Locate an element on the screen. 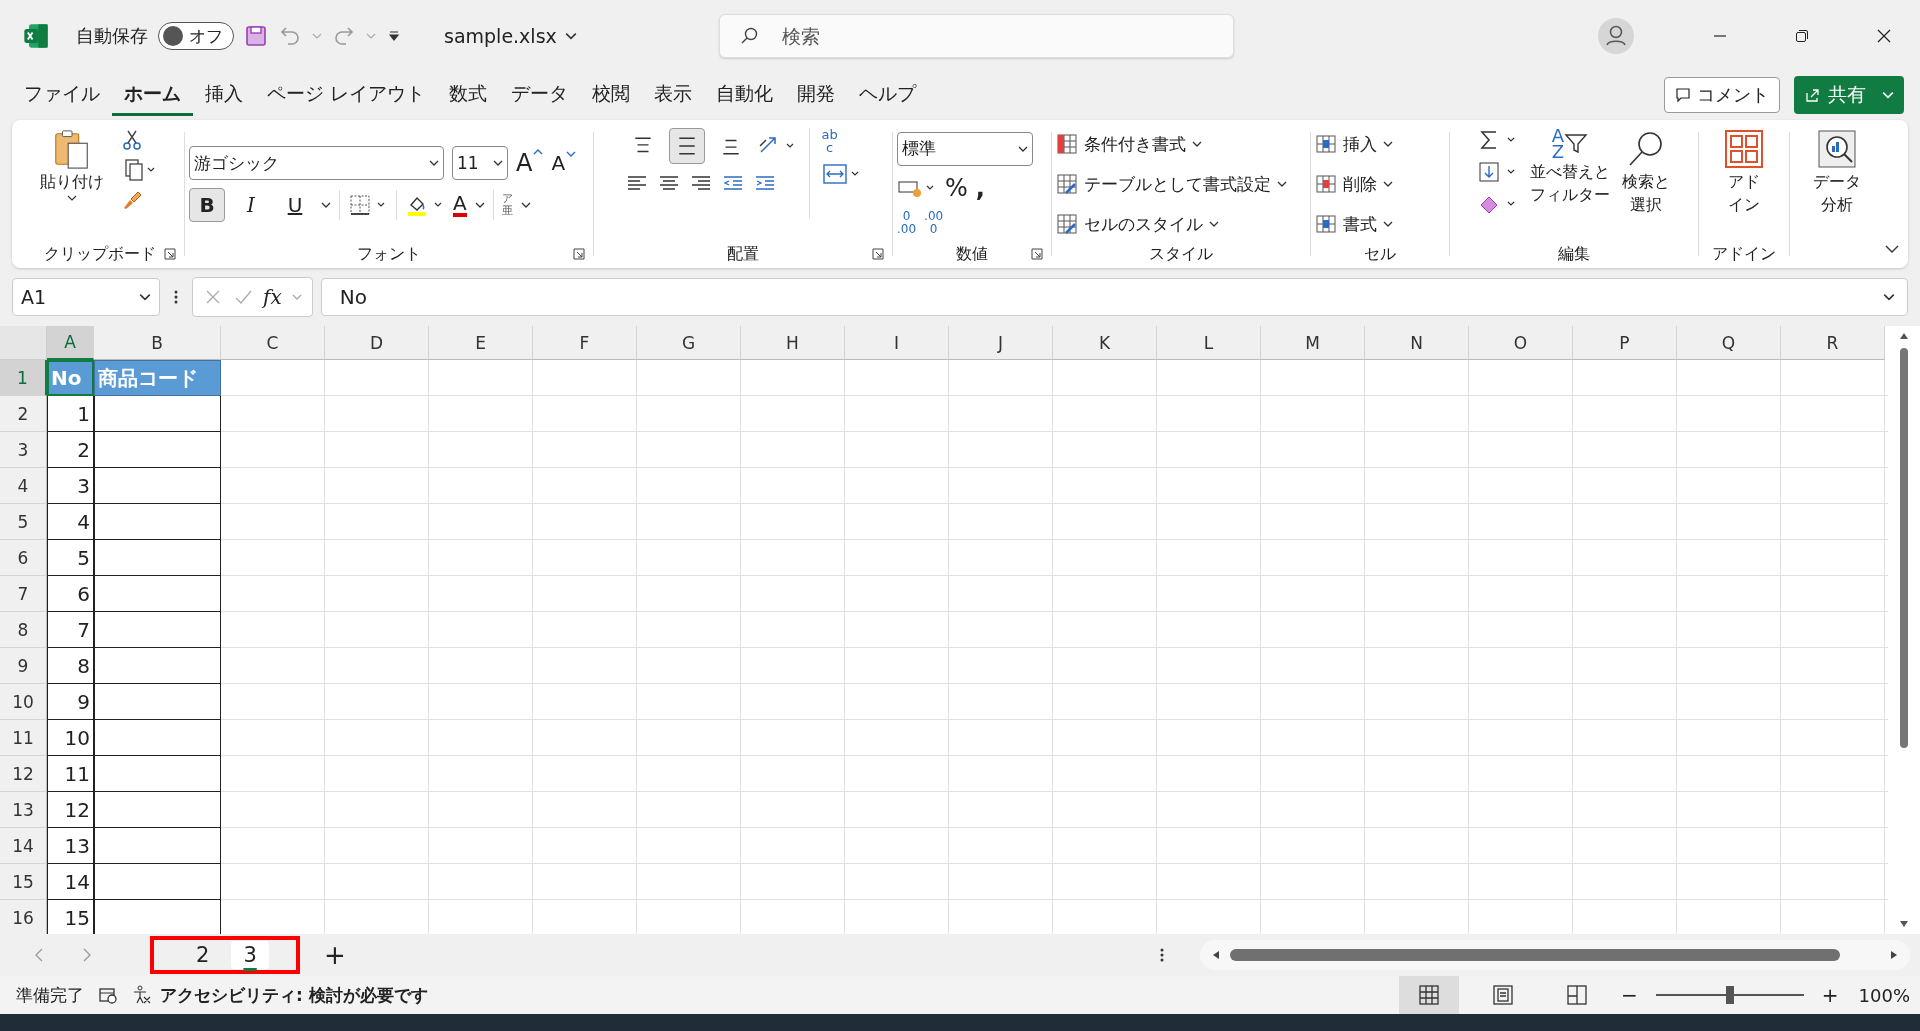 This screenshot has height=1031, width=1920. comma-button: , is located at coordinates (980, 187).